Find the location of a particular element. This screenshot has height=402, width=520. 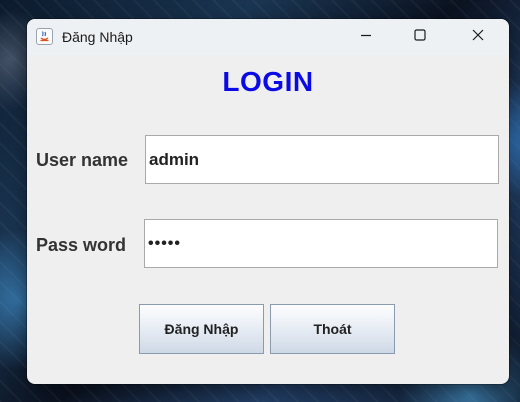

username-label: User name is located at coordinates (82, 160).